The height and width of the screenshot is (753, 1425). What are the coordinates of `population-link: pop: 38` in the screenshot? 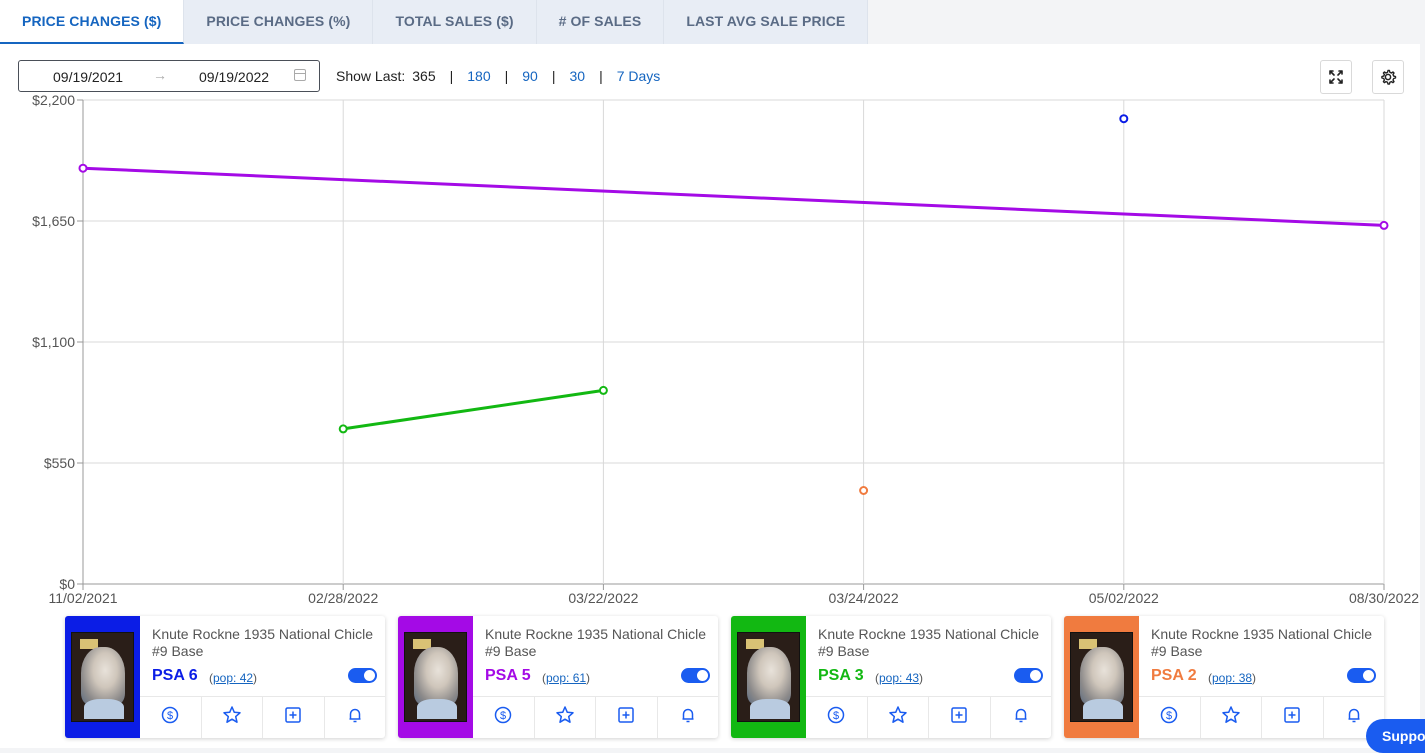 It's located at (1232, 678).